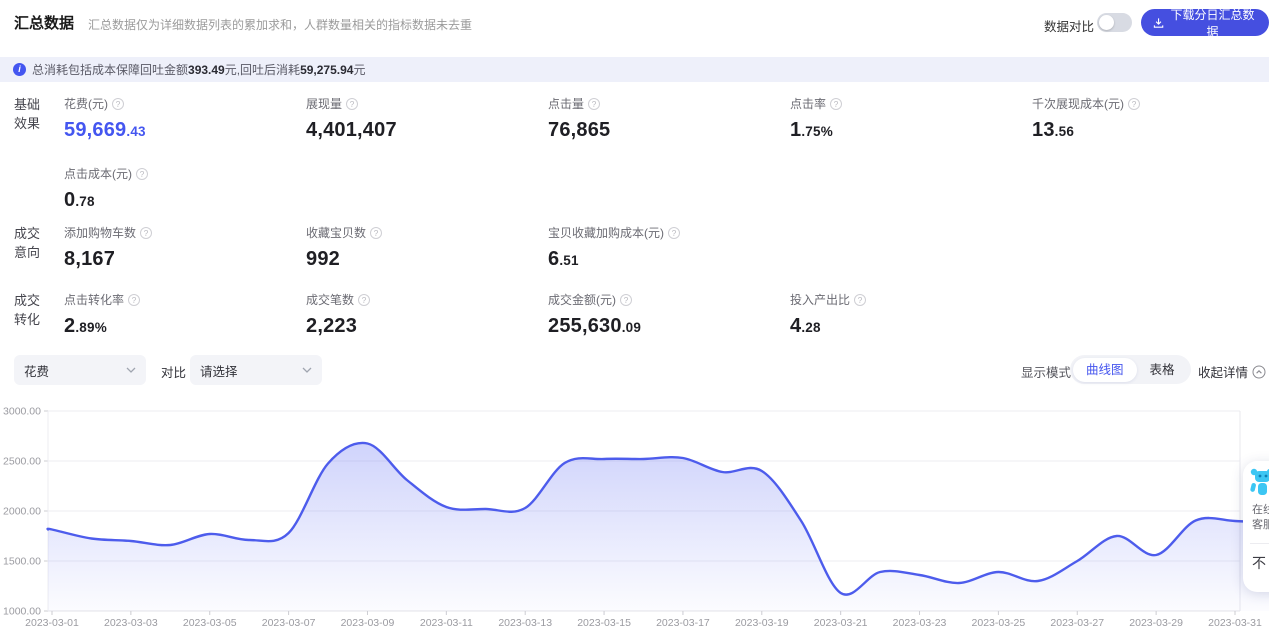  What do you see at coordinates (199, 70) in the screenshot?
I see `banner-text: 总消耗包括成本保障回吐金额393.49元,回吐后消耗59,275.94元` at bounding box center [199, 70].